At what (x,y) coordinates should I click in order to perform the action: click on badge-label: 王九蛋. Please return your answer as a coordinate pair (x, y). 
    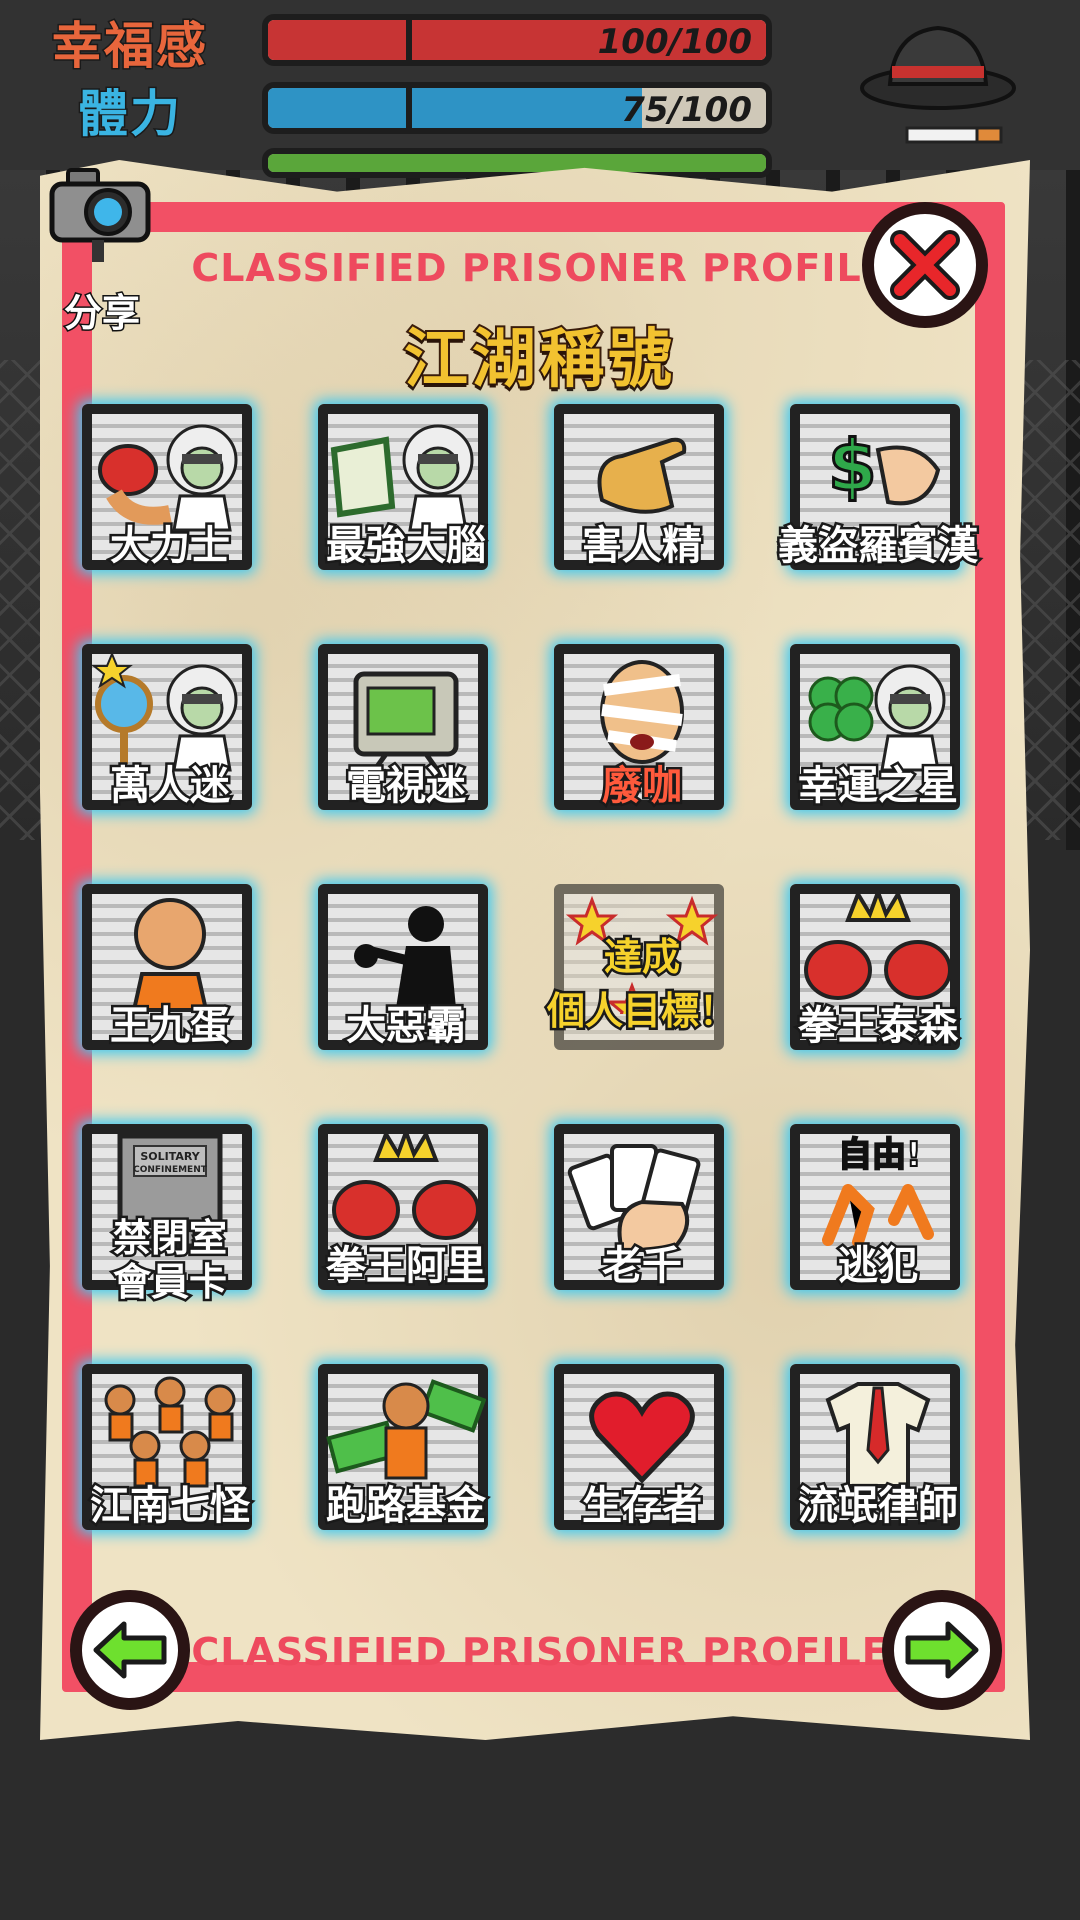
    Looking at the image, I should click on (170, 1026).